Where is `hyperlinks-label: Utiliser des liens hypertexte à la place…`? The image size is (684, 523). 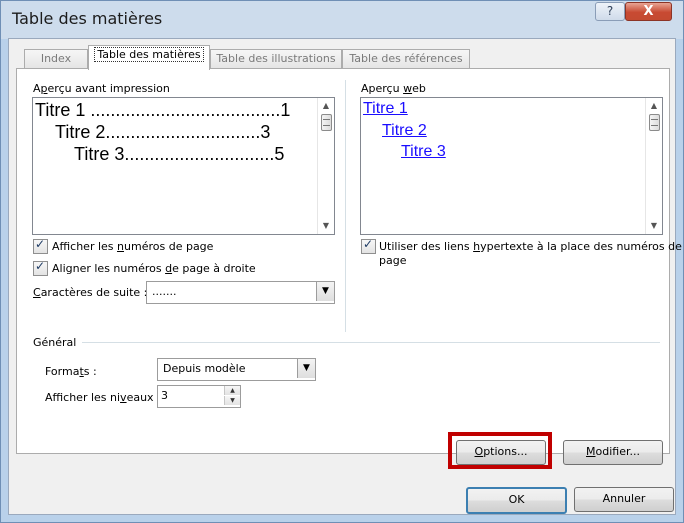
hyperlinks-label: Utiliser des liens hypertexte à la place… is located at coordinates (530, 246).